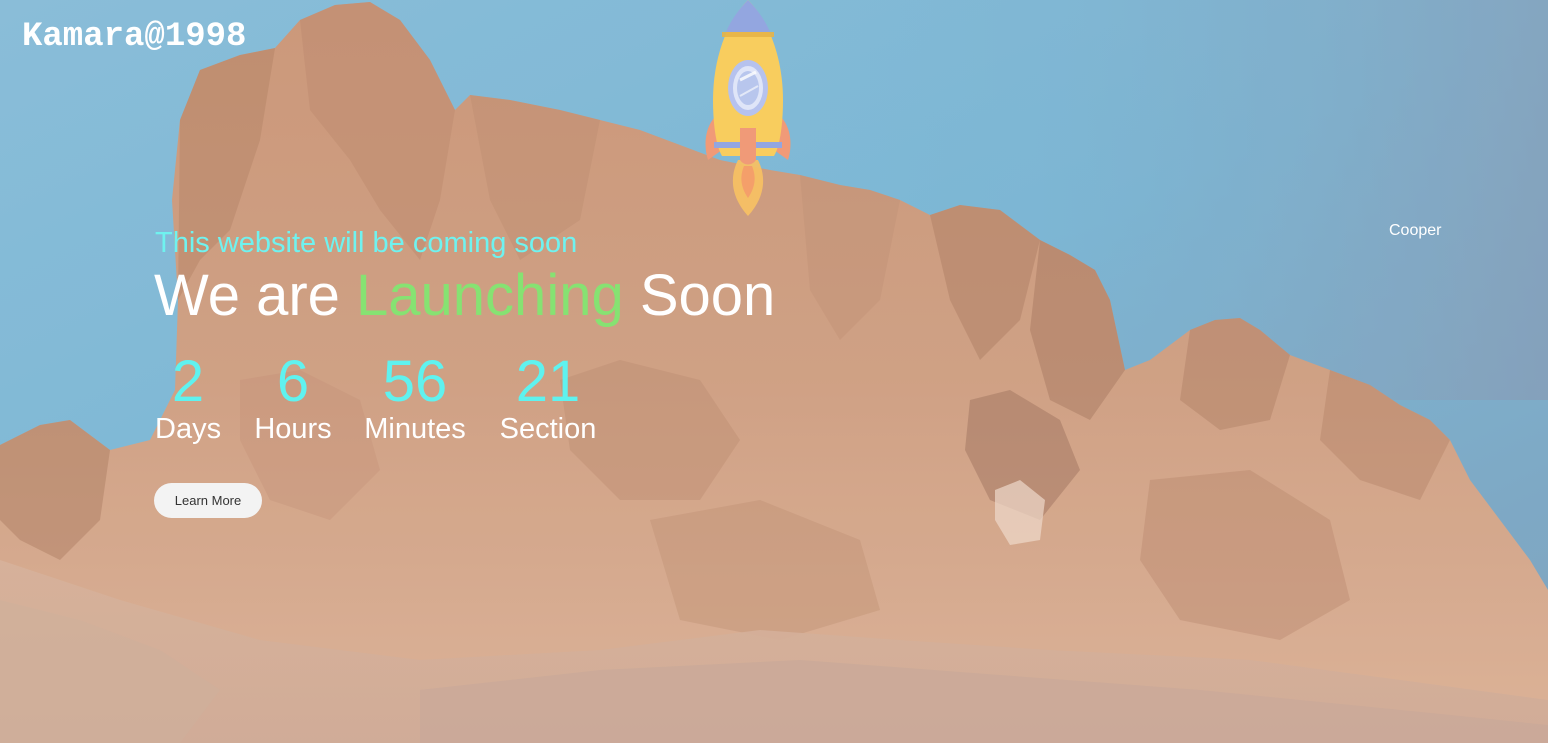 This screenshot has height=743, width=1548. What do you see at coordinates (415, 428) in the screenshot?
I see `minutes-label: Minutes` at bounding box center [415, 428].